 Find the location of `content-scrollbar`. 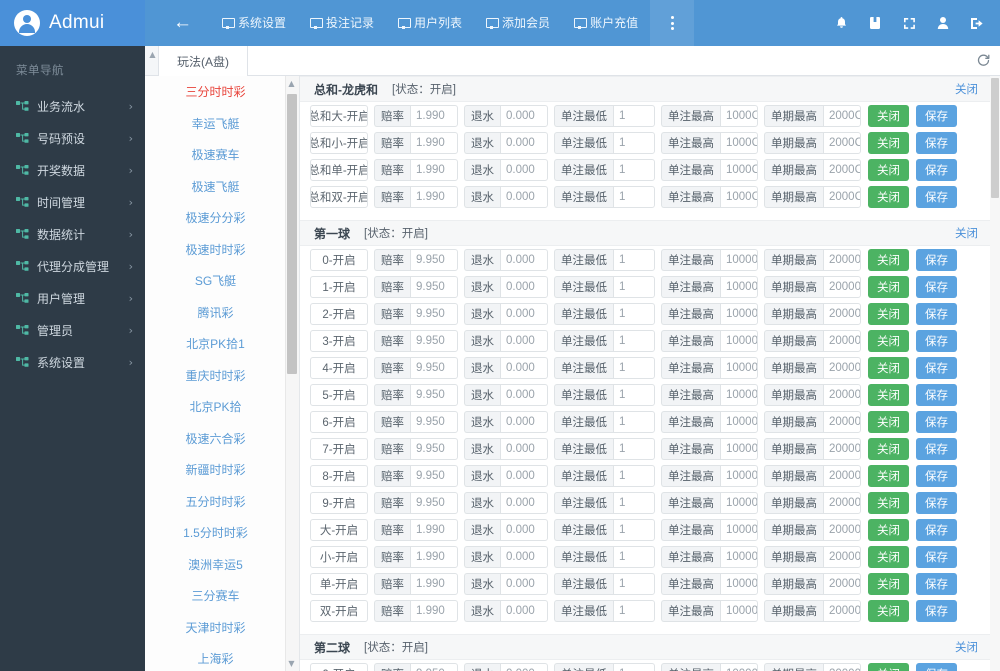

content-scrollbar is located at coordinates (995, 373).